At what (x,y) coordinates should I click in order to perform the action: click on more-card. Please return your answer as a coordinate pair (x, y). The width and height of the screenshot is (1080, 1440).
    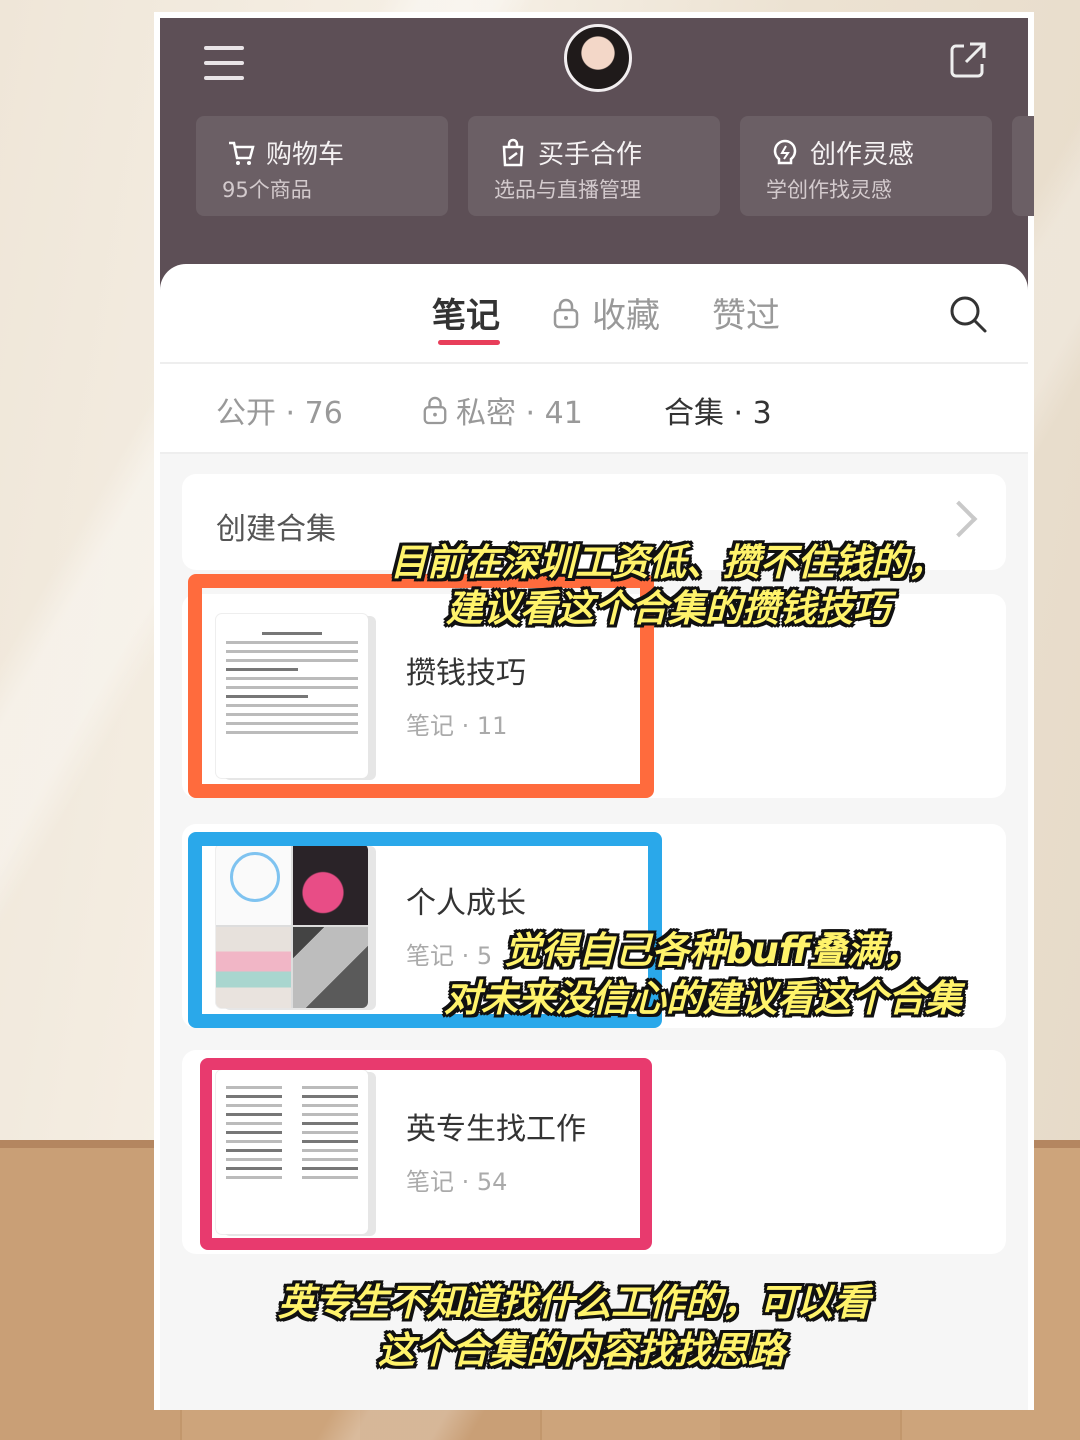
    Looking at the image, I should click on (1023, 166).